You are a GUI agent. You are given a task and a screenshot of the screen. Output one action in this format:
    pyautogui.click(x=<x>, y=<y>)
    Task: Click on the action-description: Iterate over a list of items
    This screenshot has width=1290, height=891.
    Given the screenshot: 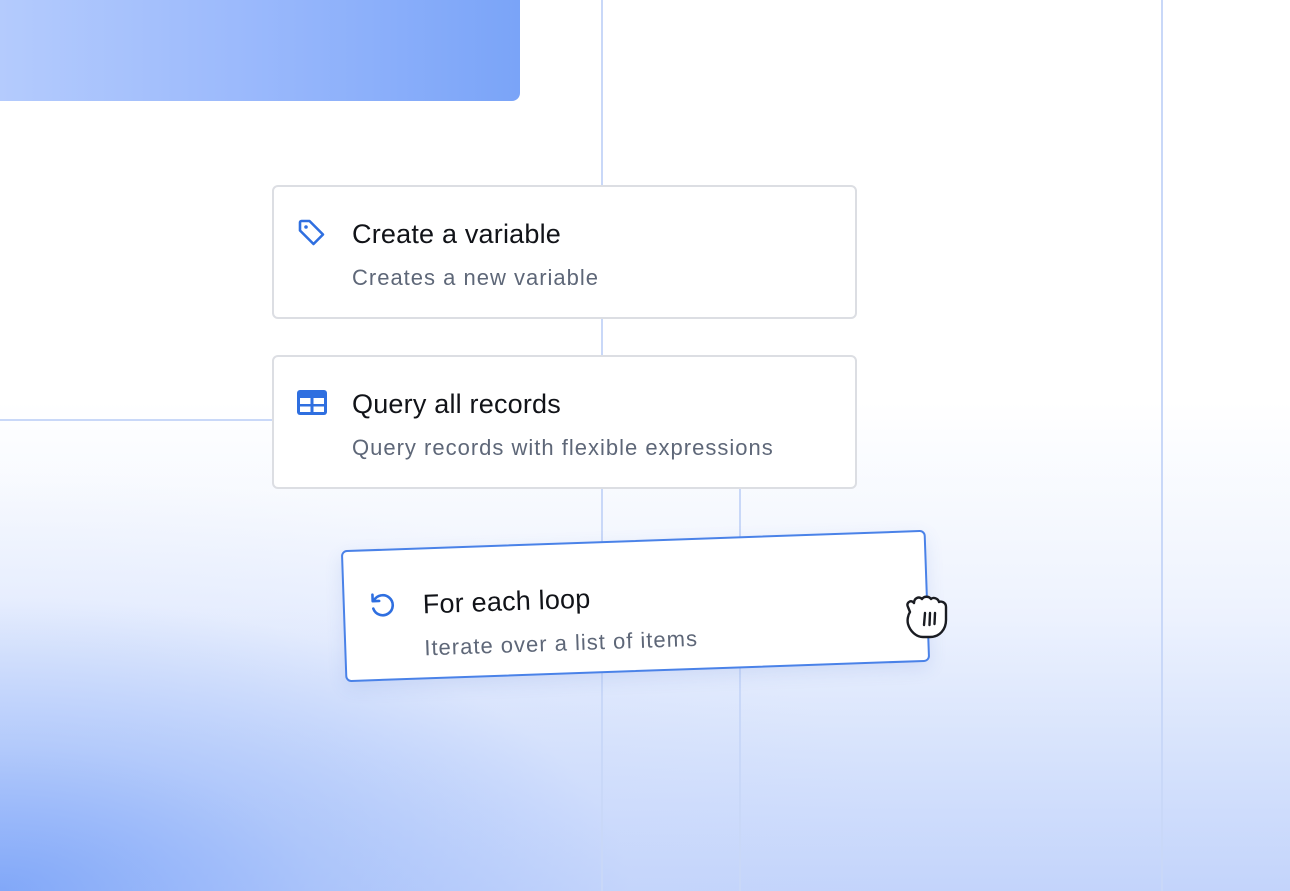 What is the action you would take?
    pyautogui.click(x=561, y=643)
    